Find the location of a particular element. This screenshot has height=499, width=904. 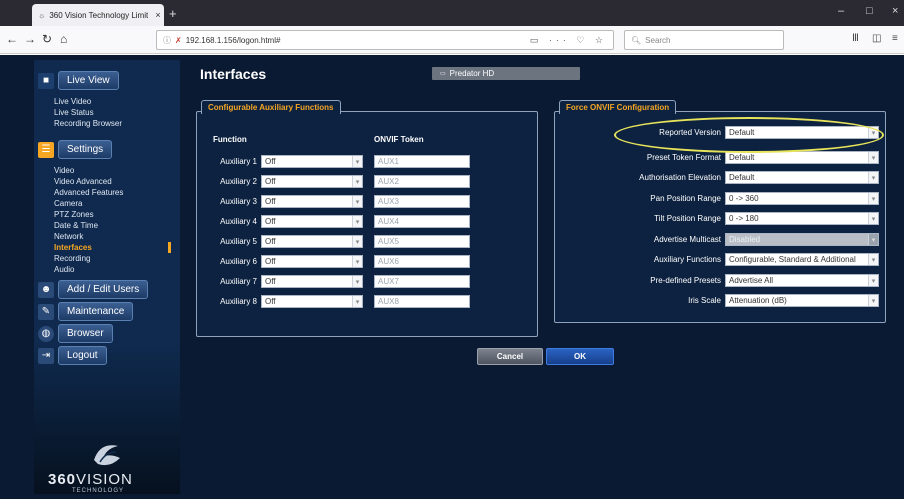

window-maximize-button: □ is located at coordinates (869, 11).